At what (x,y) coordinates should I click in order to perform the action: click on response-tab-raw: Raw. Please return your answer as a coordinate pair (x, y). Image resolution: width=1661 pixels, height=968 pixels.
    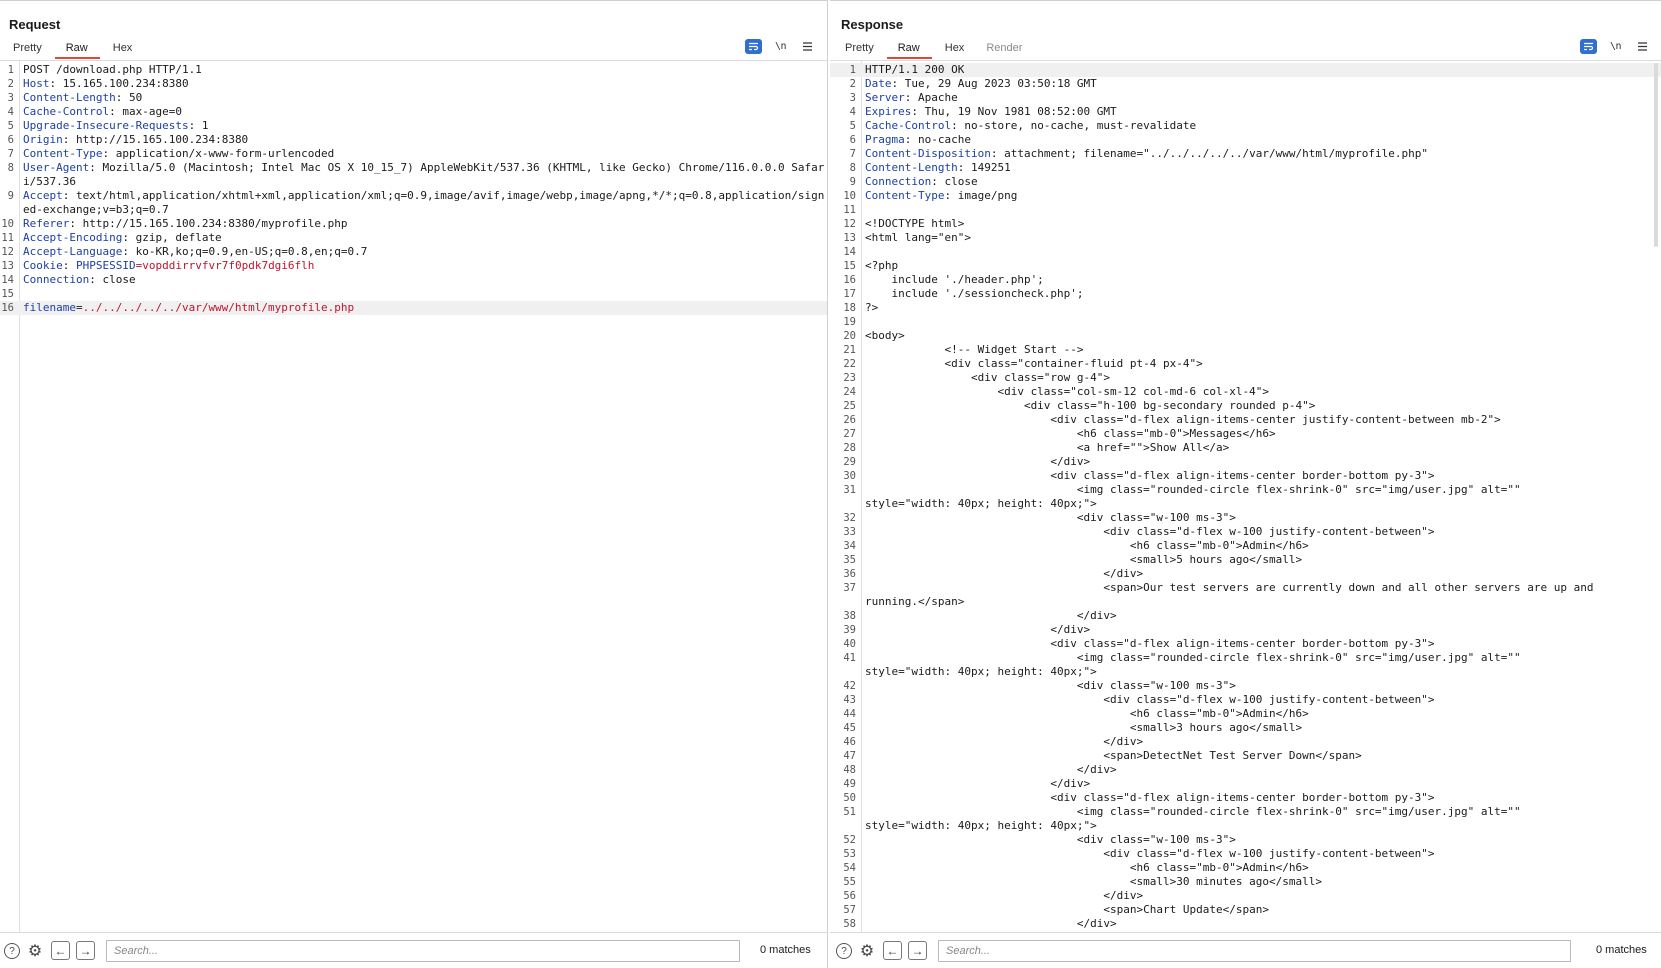
    Looking at the image, I should click on (909, 48).